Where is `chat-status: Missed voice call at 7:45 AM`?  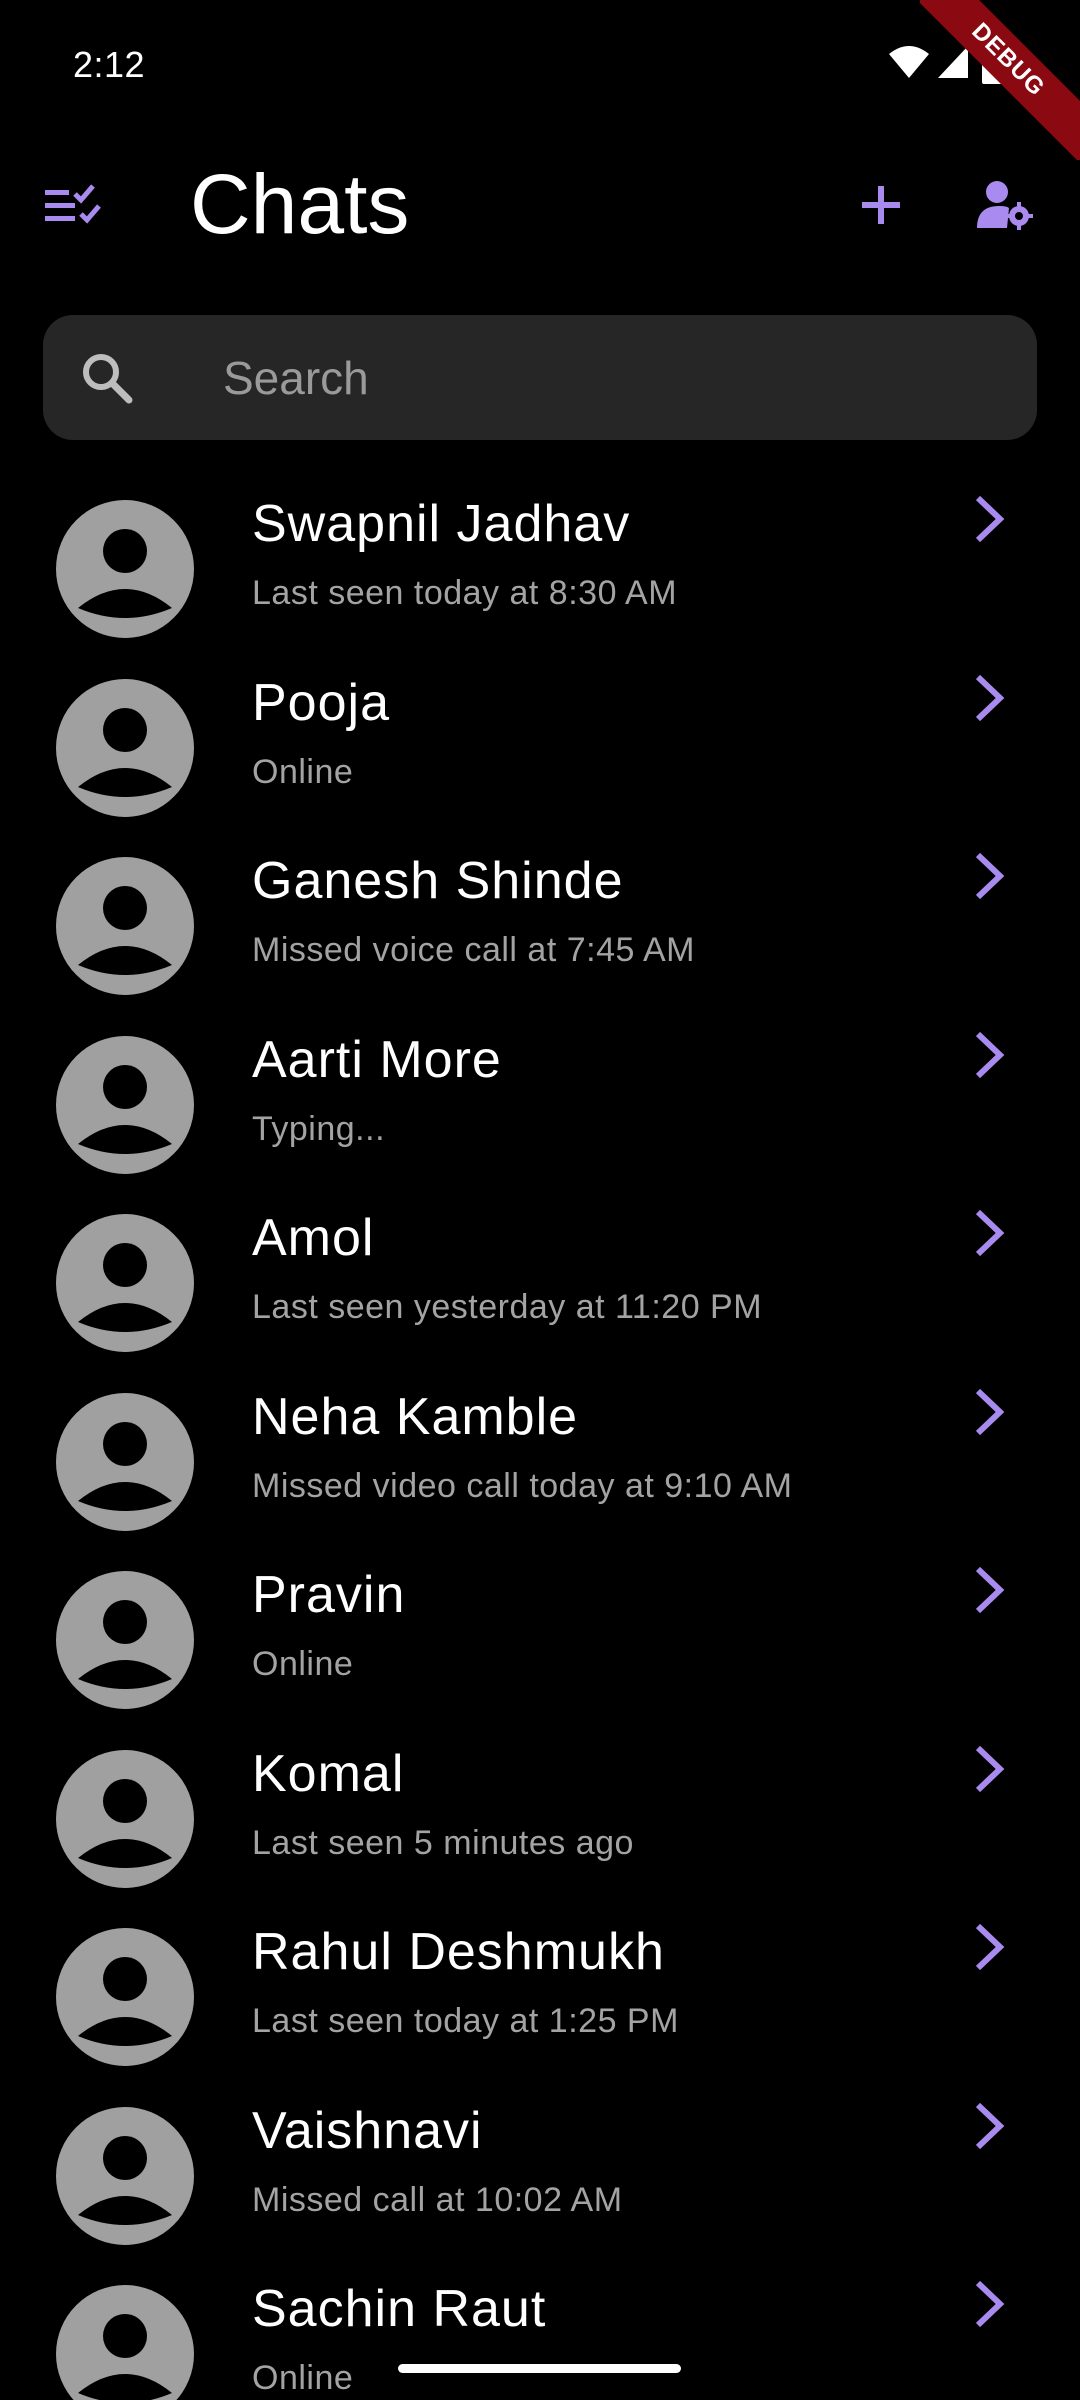
chat-status: Missed voice call at 7:45 AM is located at coordinates (473, 950).